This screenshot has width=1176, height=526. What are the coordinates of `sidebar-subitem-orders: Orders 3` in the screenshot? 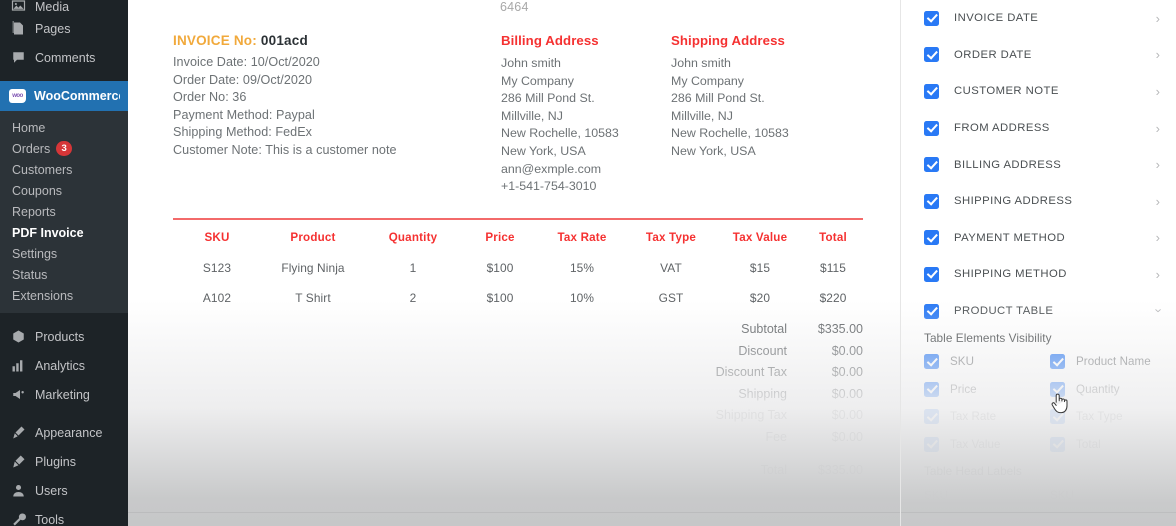 It's located at (64, 148).